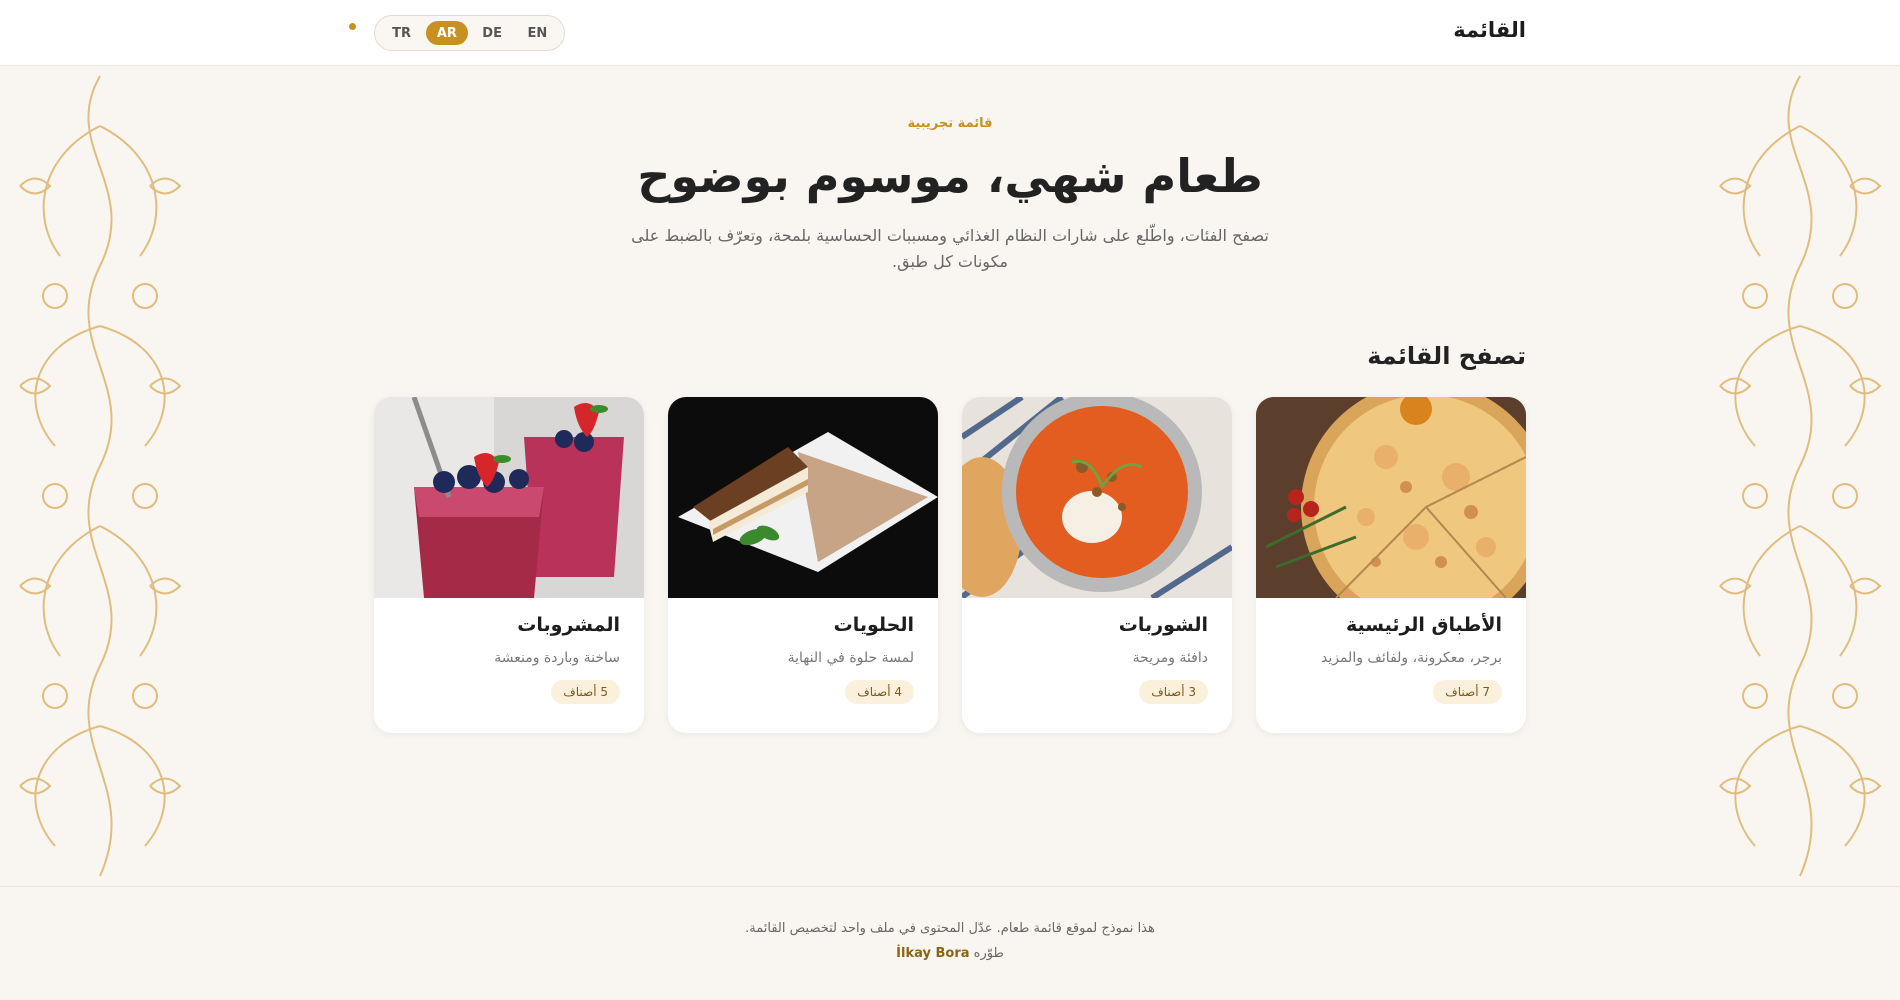 This screenshot has height=1000, width=1900. I want to click on category-subtitle: دافئة ومريحة, so click(1170, 658).